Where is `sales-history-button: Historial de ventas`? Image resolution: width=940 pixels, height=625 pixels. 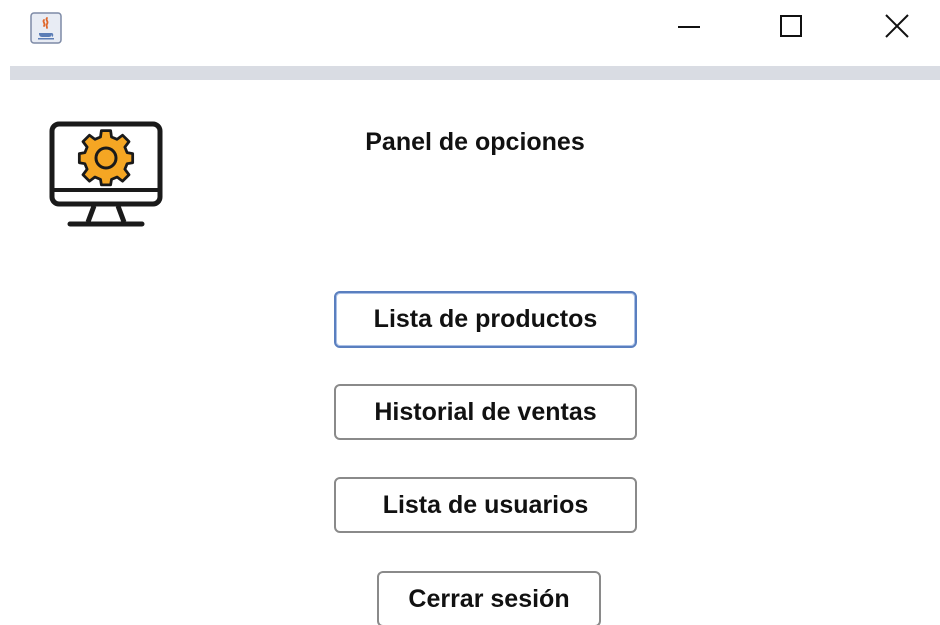 sales-history-button: Historial de ventas is located at coordinates (485, 412).